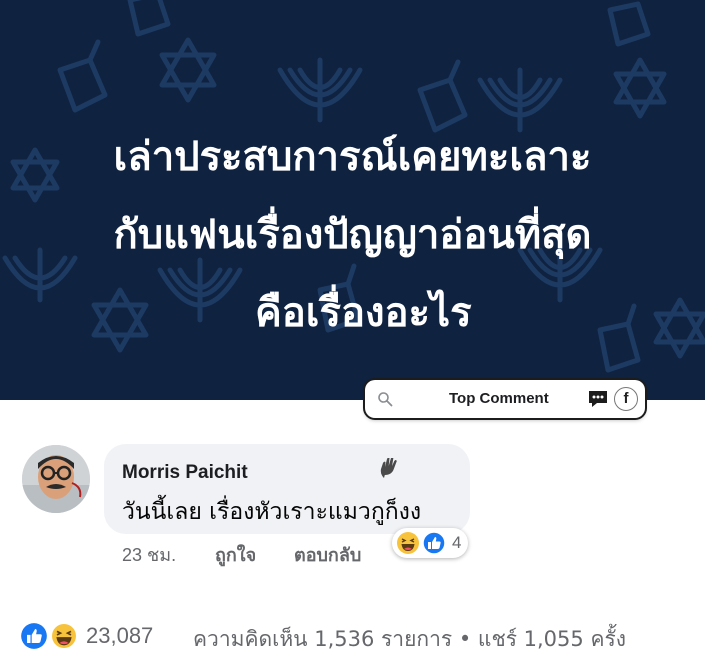 The height and width of the screenshot is (672, 705). Describe the element at coordinates (119, 636) in the screenshot. I see `post-reaction-count: 23,087` at that location.